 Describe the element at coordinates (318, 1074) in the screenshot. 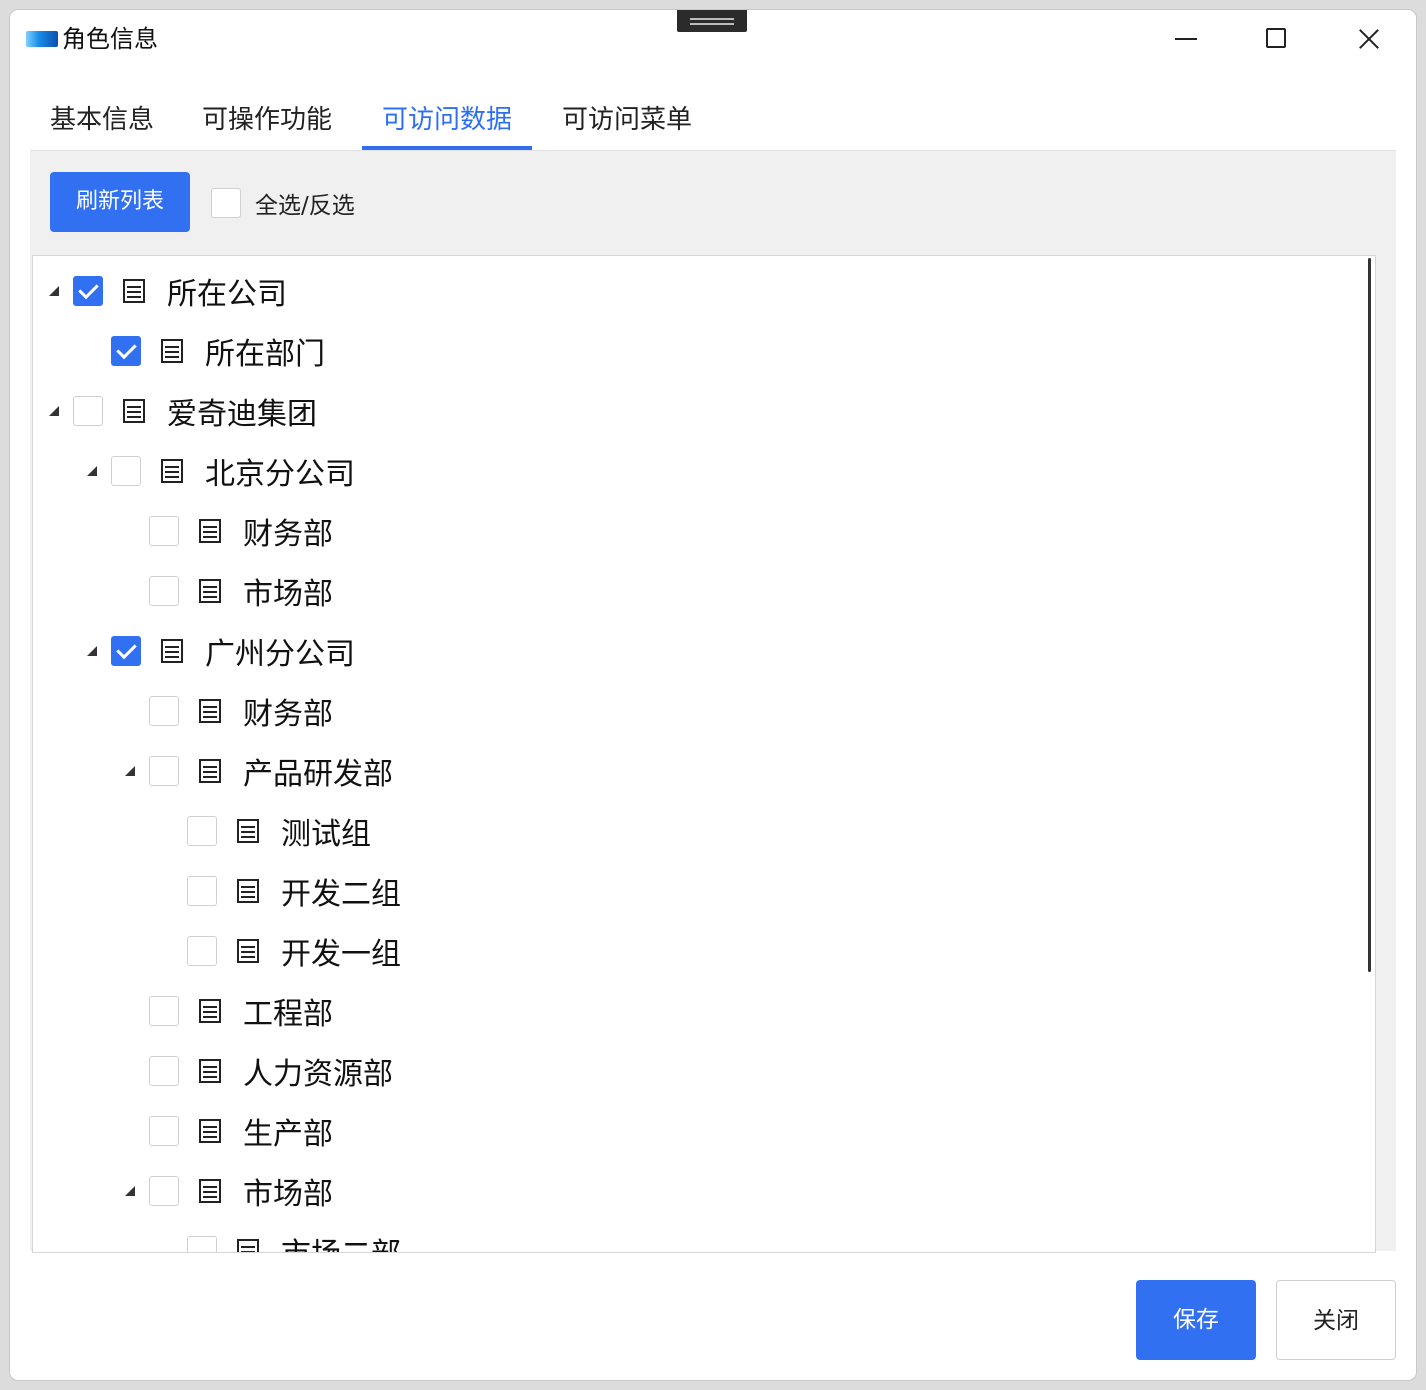

I see `tree-node-label: 人力资源部` at that location.